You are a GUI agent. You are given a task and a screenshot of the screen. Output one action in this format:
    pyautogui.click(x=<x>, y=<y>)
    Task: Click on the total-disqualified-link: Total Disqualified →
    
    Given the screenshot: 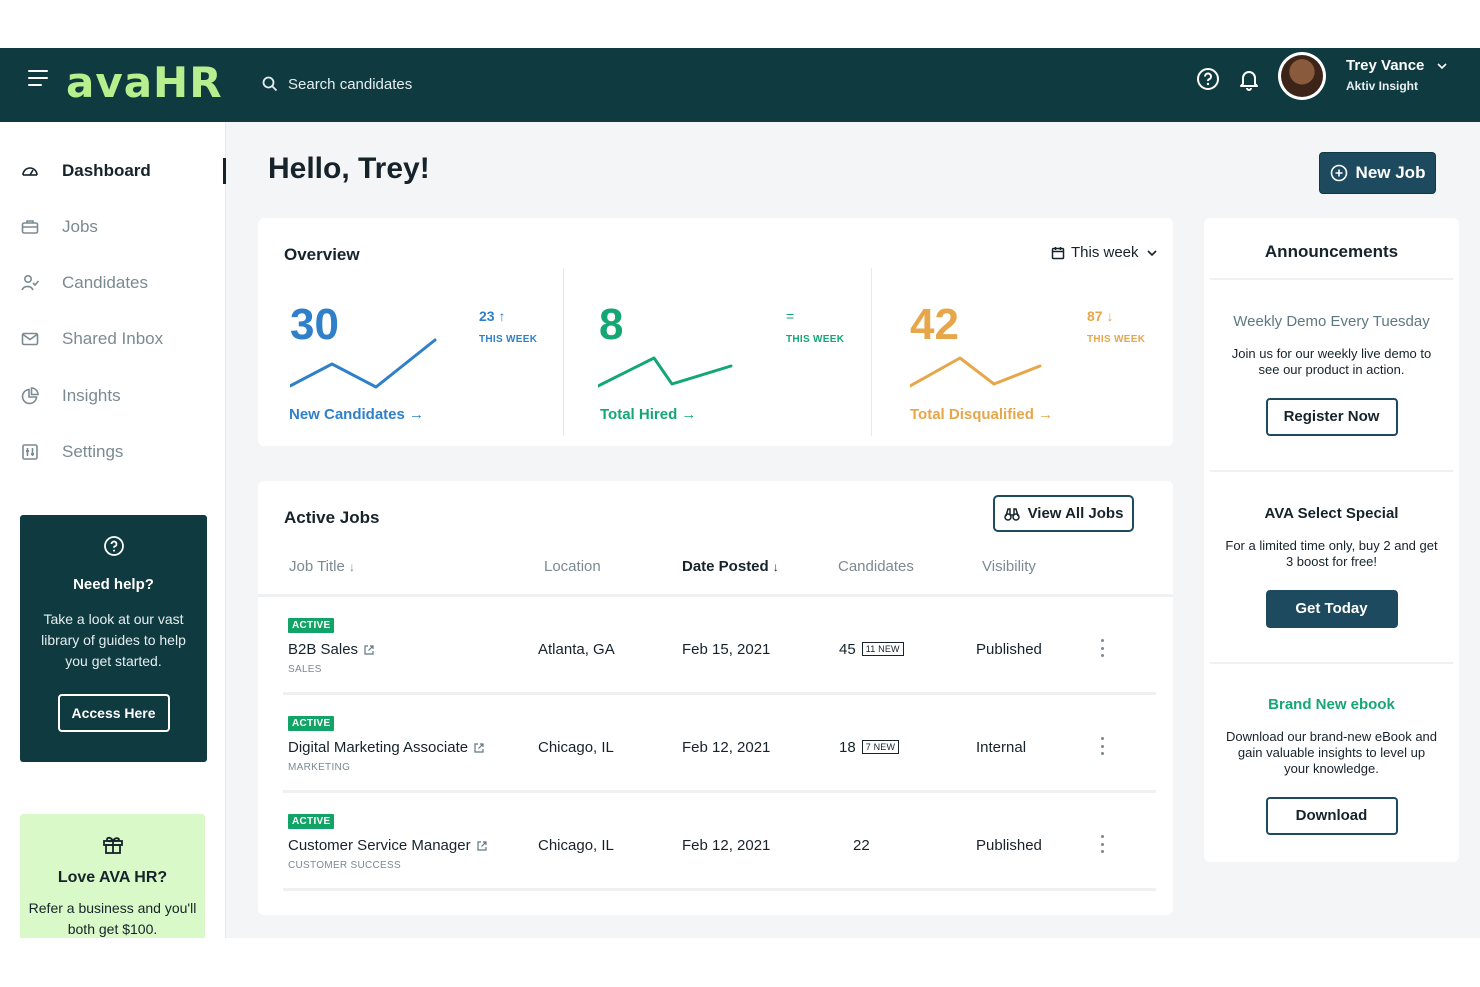 What is the action you would take?
    pyautogui.click(x=981, y=414)
    